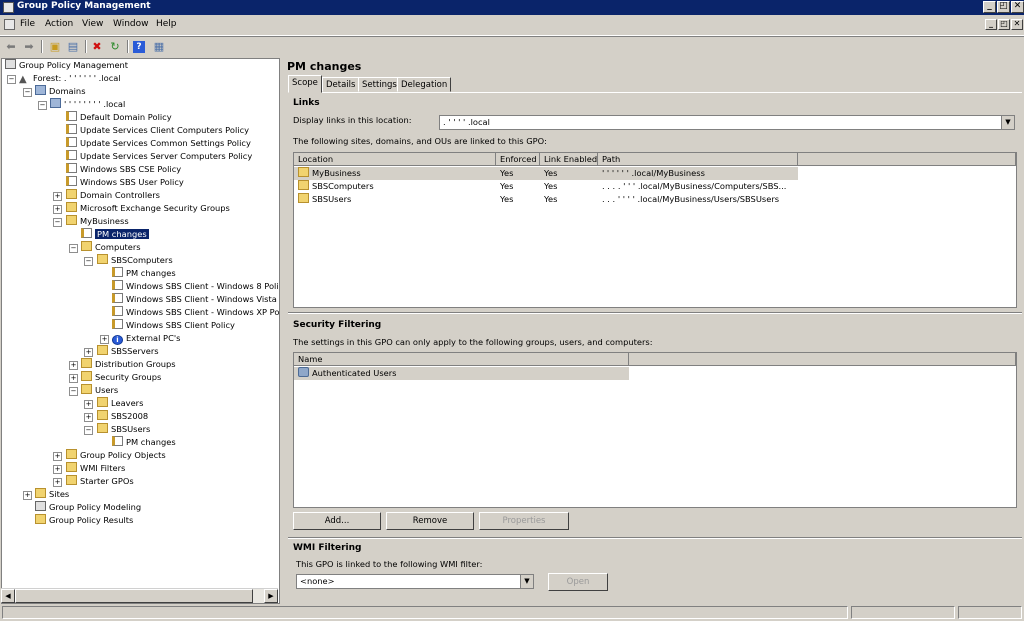 This screenshot has width=1024, height=621. What do you see at coordinates (461, 359) in the screenshot?
I see `column-header-name: Name` at bounding box center [461, 359].